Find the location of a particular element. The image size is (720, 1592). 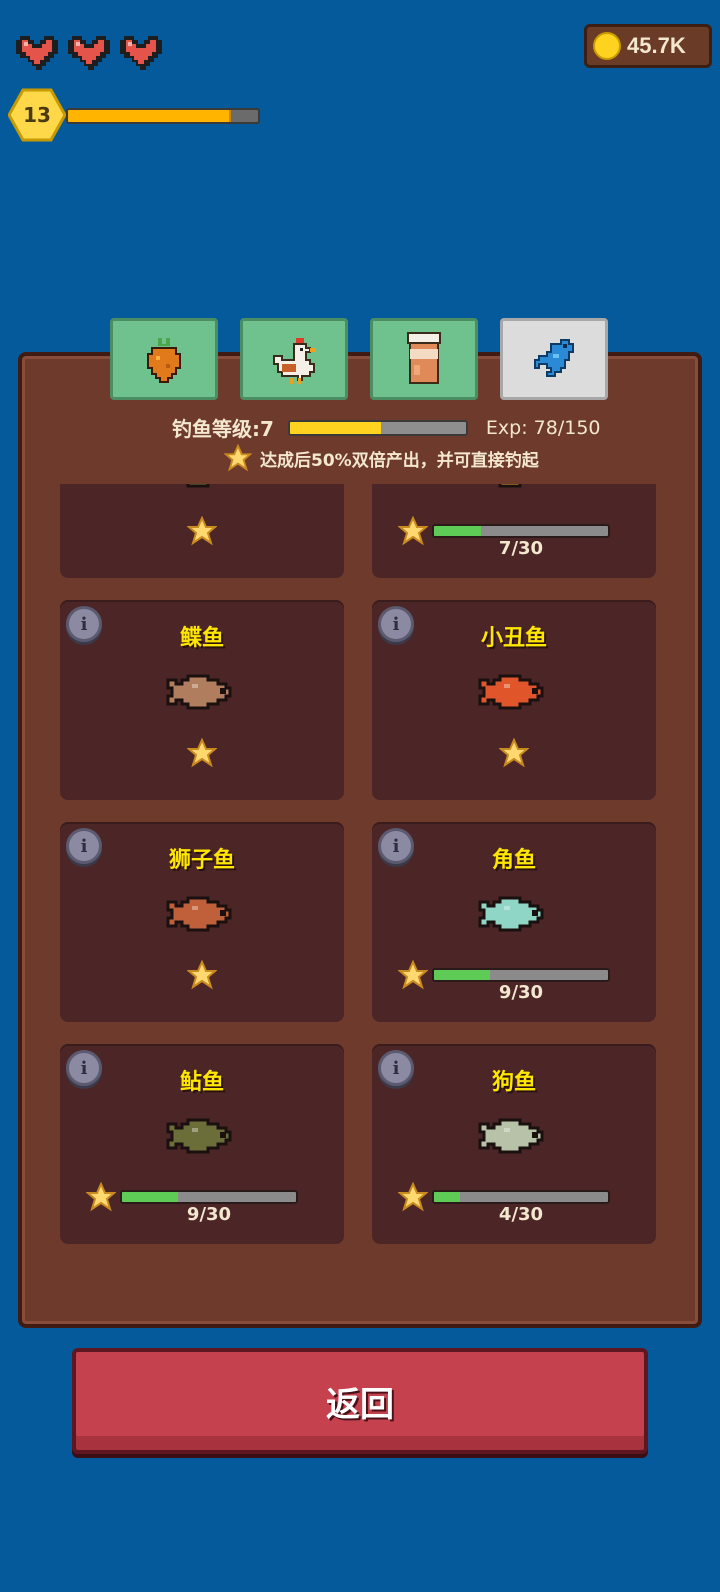

player-xp-fill is located at coordinates (150, 116).